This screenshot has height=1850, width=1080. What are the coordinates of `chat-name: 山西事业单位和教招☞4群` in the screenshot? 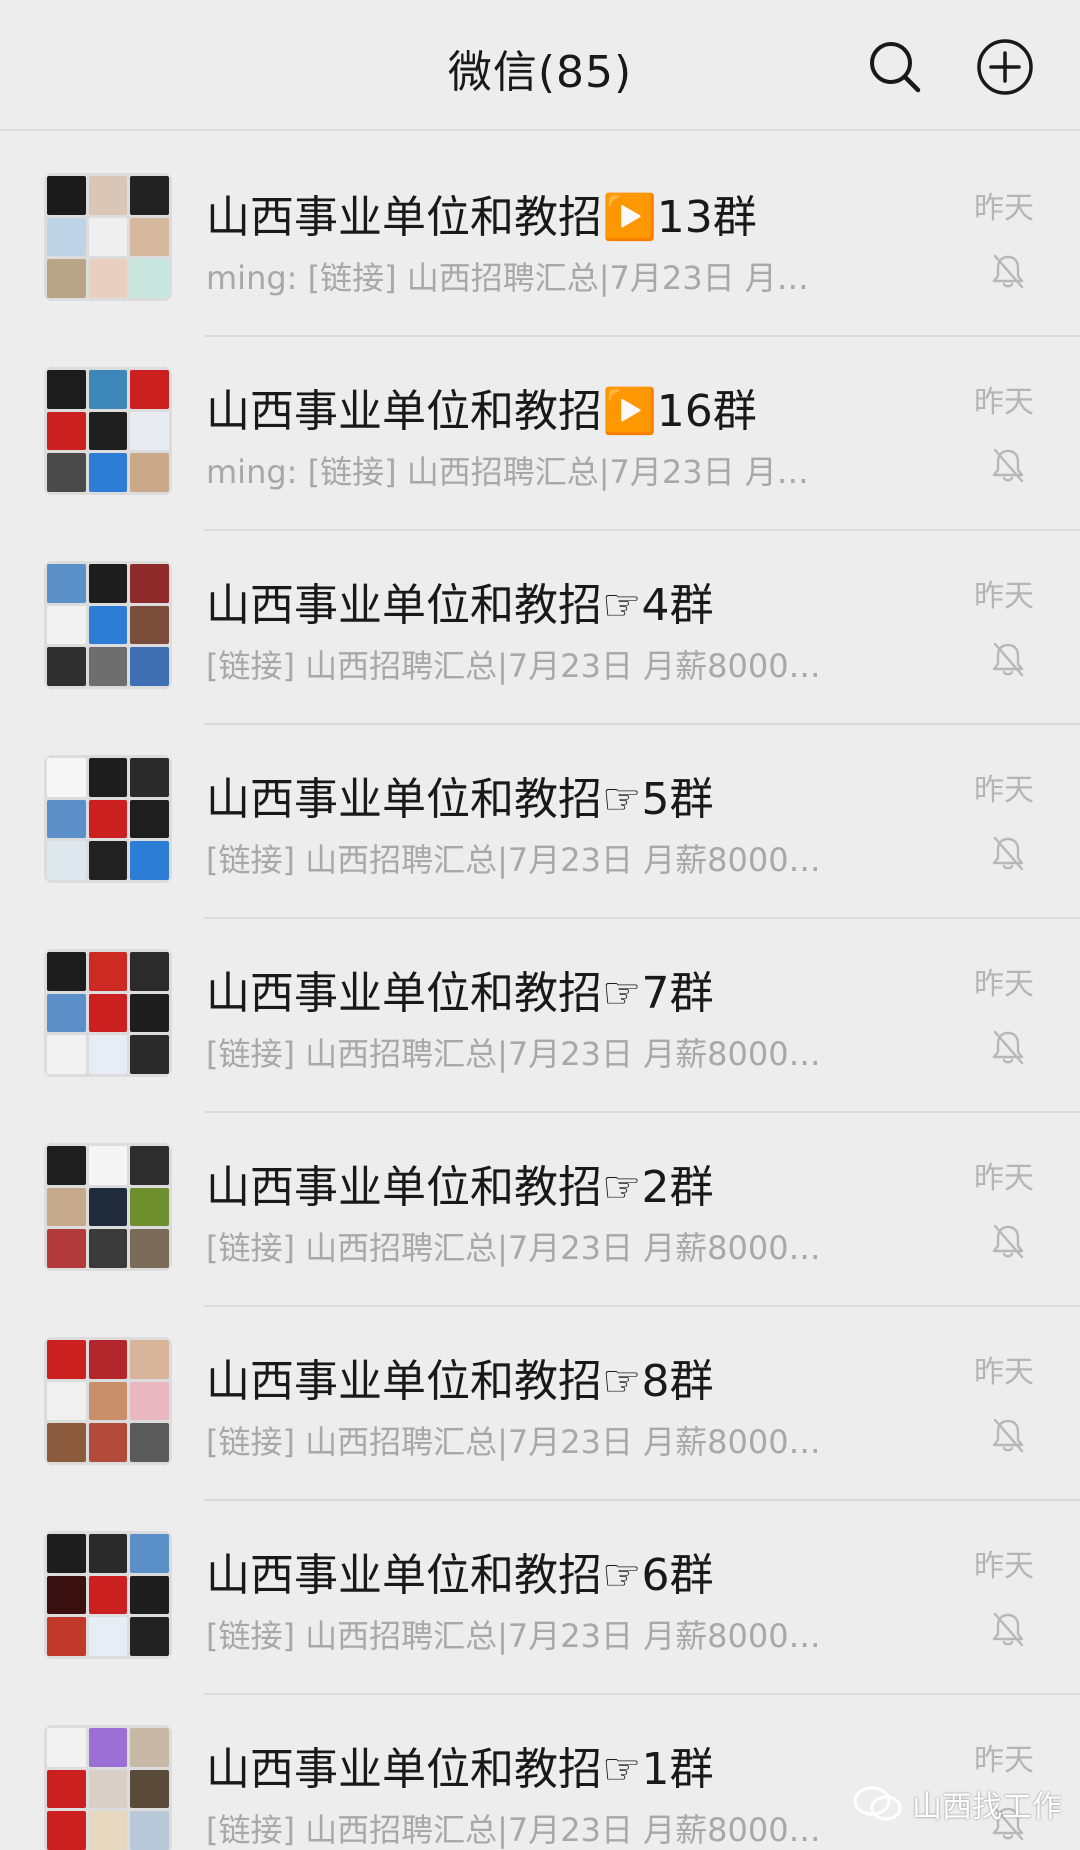 It's located at (460, 605).